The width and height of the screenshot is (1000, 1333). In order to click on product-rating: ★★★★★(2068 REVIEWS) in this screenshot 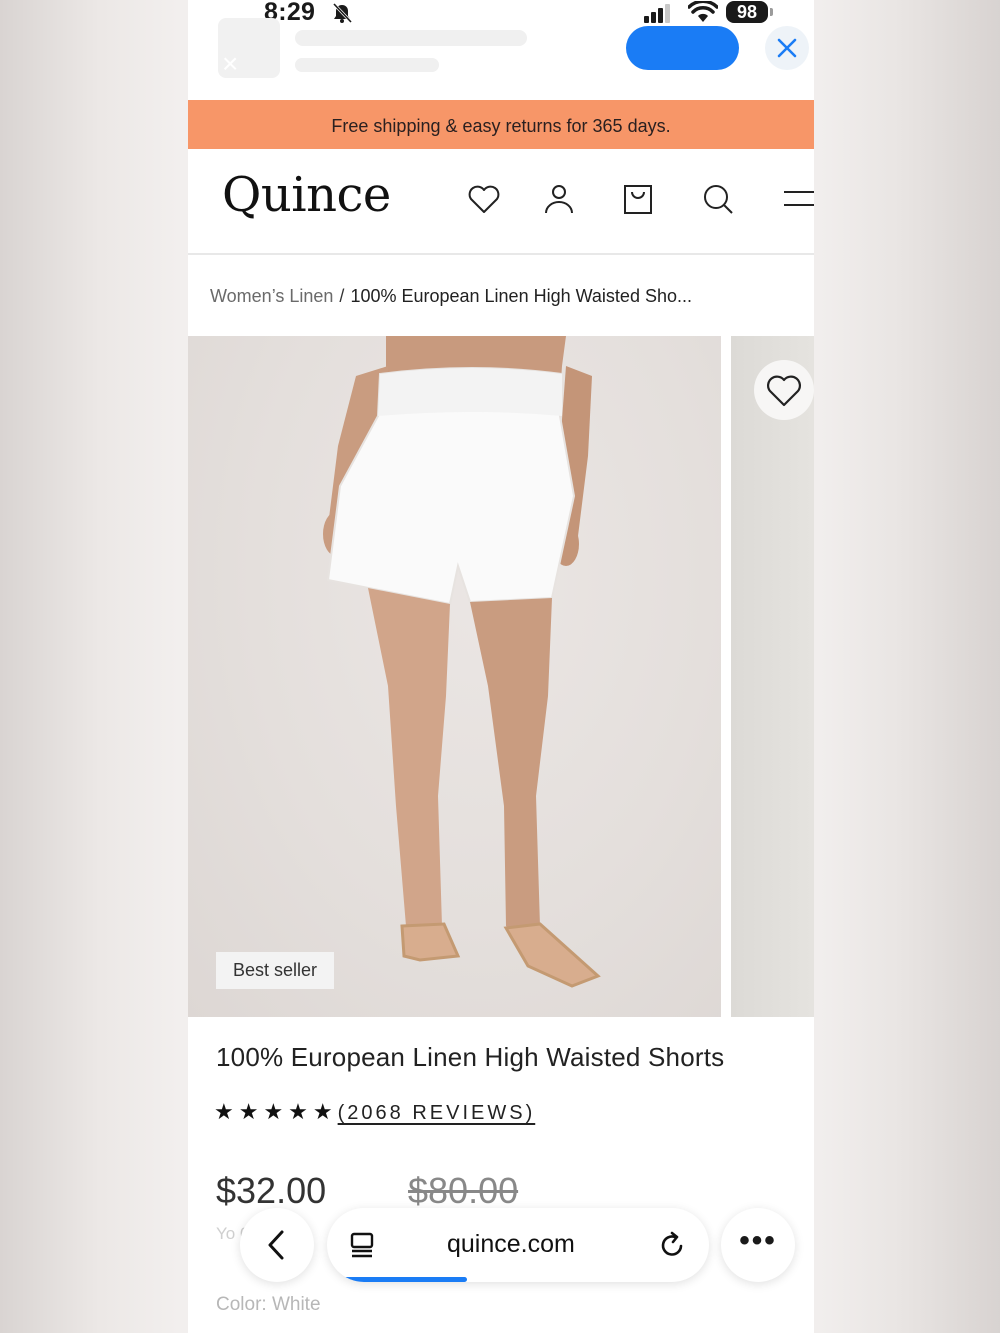, I will do `click(374, 1112)`.